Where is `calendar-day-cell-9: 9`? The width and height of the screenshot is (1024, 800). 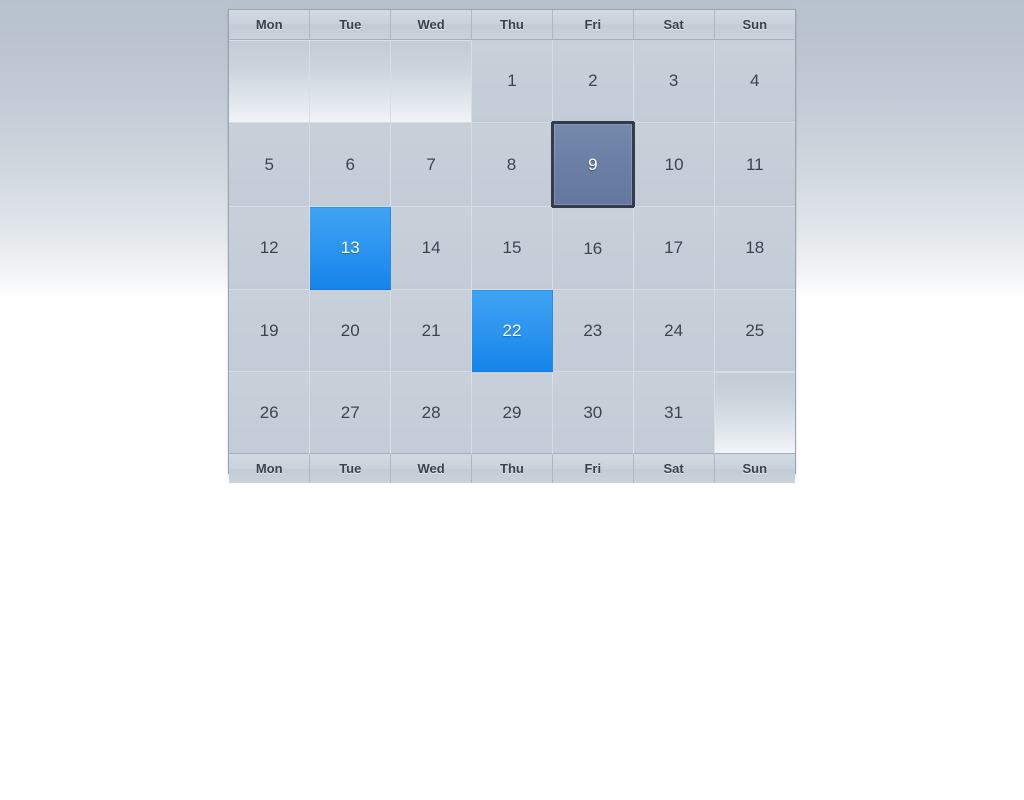 calendar-day-cell-9: 9 is located at coordinates (592, 164).